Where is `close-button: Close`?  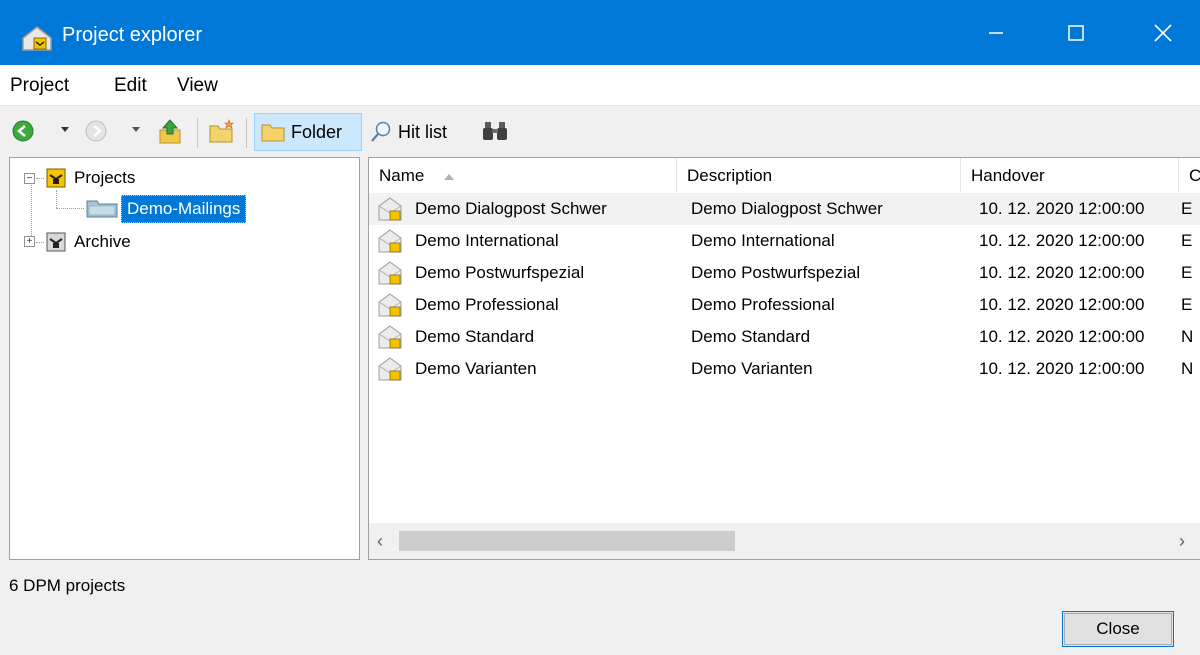 close-button: Close is located at coordinates (1118, 629).